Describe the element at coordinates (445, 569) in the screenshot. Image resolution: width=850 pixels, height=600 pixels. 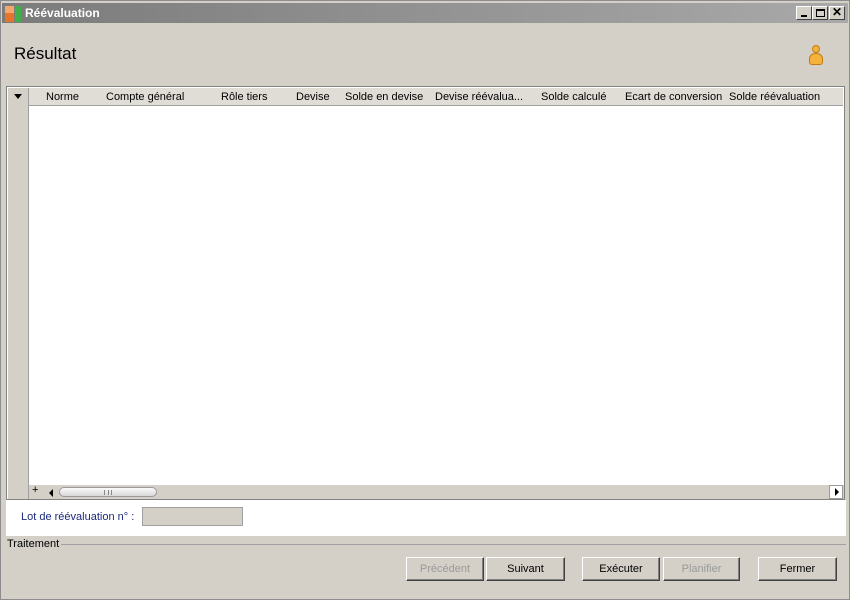
I see `previous-button: Précédent` at that location.